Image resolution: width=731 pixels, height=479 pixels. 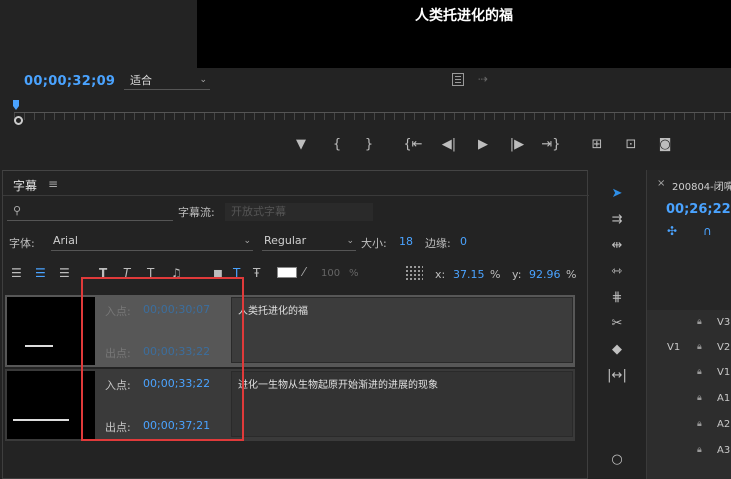 What do you see at coordinates (64, 273) in the screenshot?
I see `align-right-icon: ☰` at bounding box center [64, 273].